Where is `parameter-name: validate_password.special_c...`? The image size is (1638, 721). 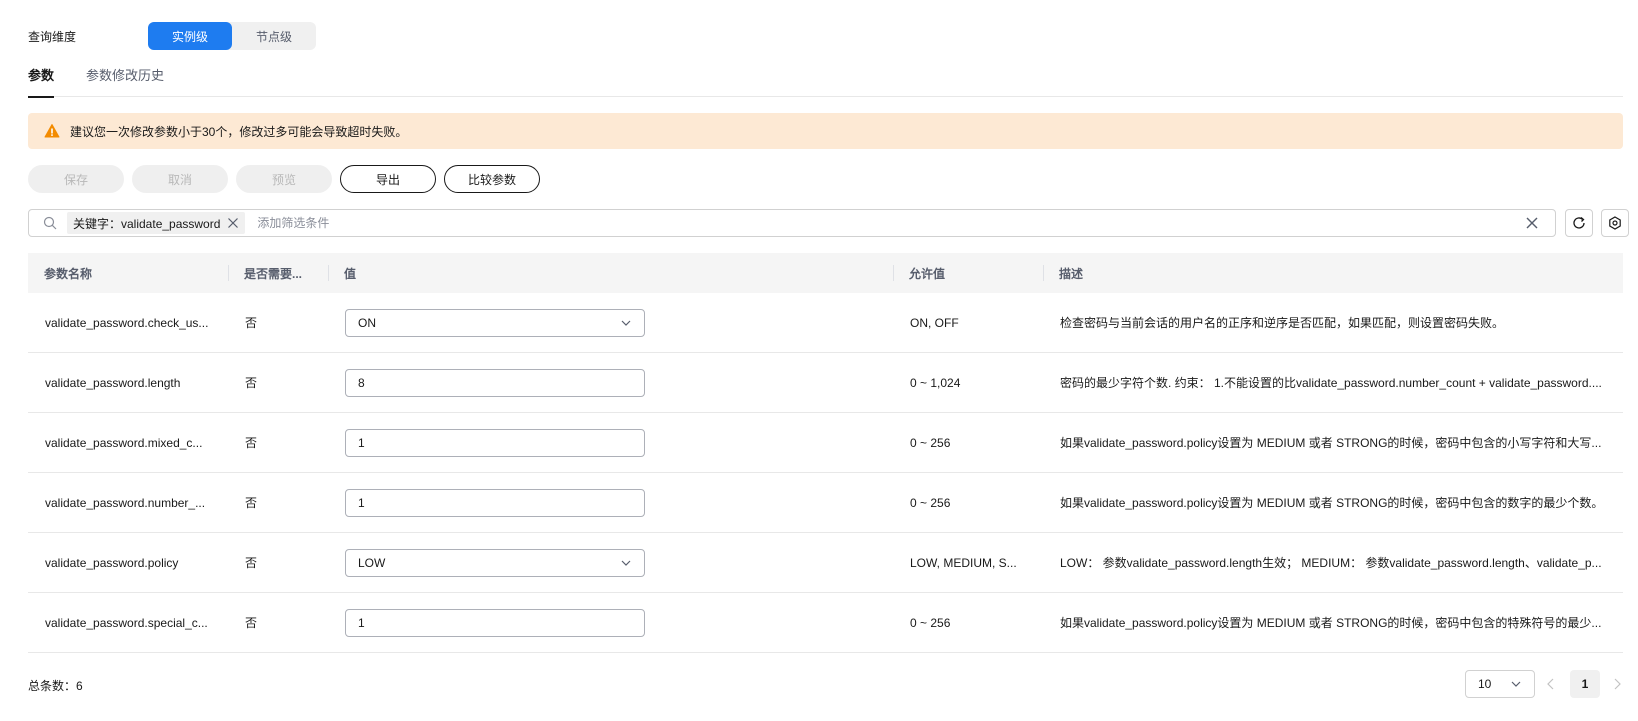
parameter-name: validate_password.special_c... is located at coordinates (126, 622).